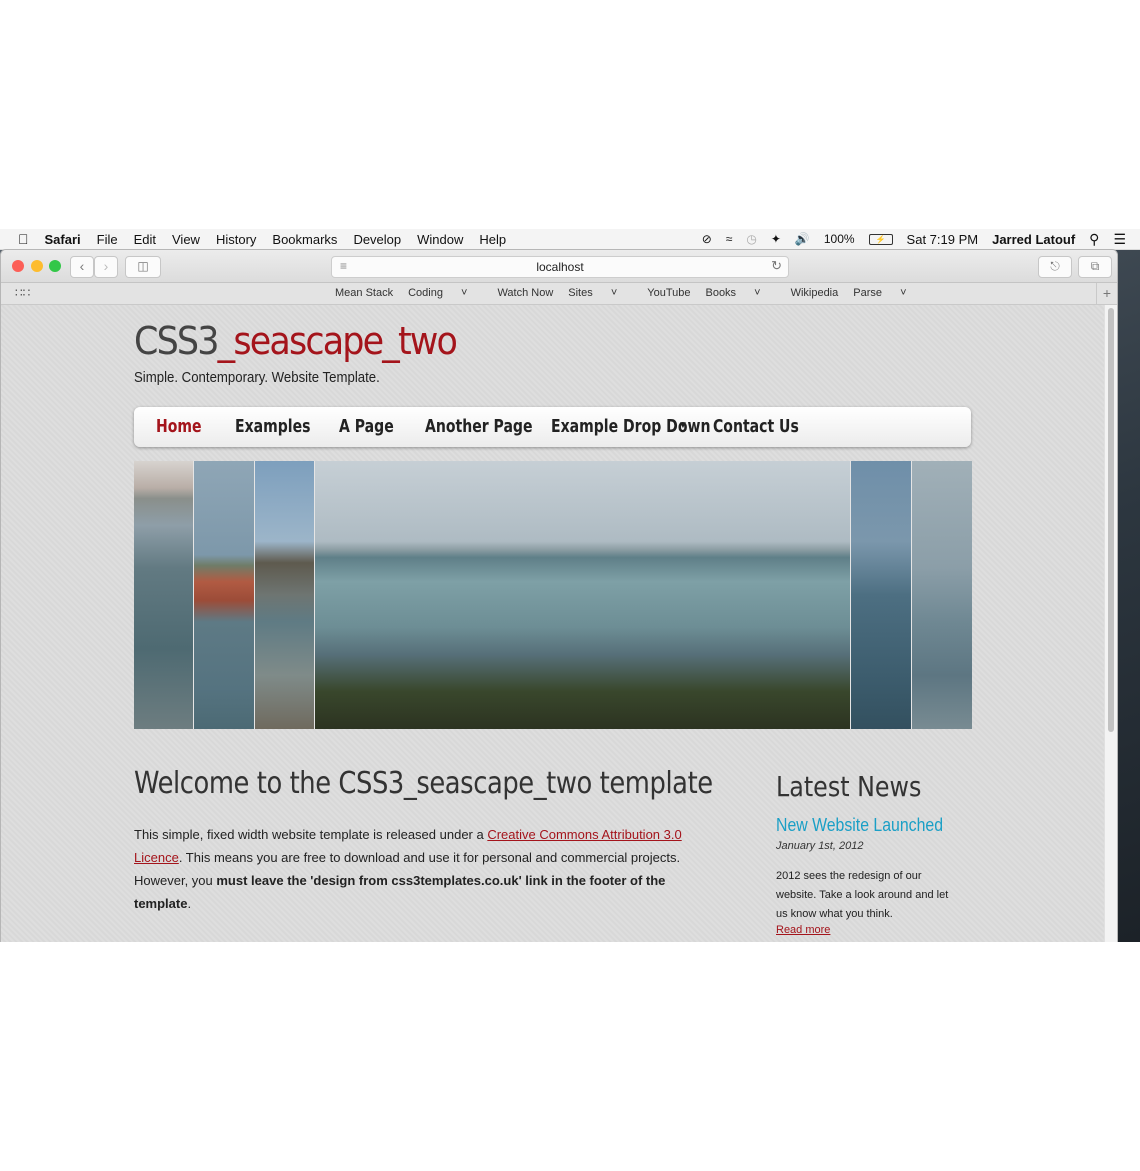 The width and height of the screenshot is (1140, 1171). I want to click on forward-button: ›, so click(106, 267).